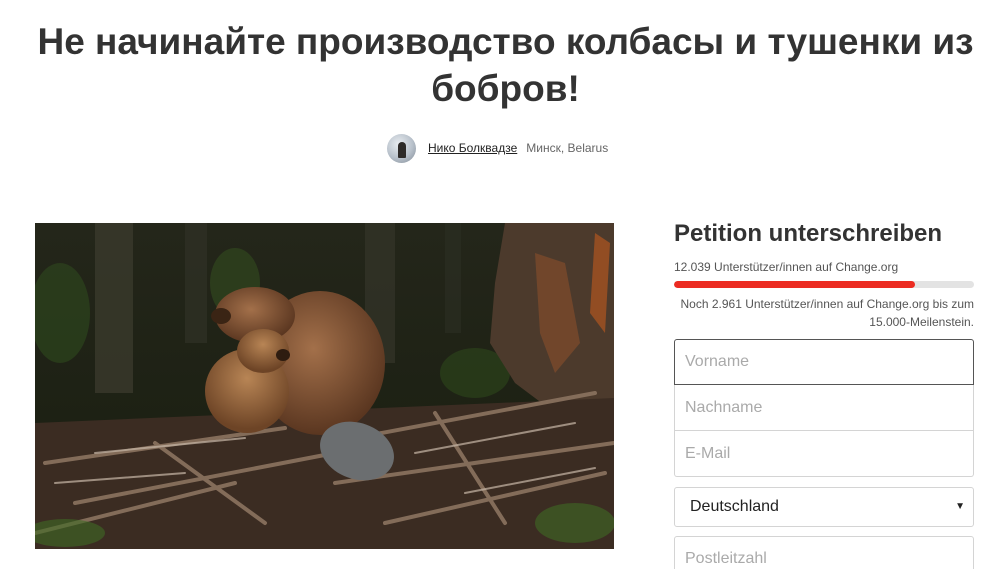 This screenshot has width=981, height=569. I want to click on progress-bar, so click(824, 284).